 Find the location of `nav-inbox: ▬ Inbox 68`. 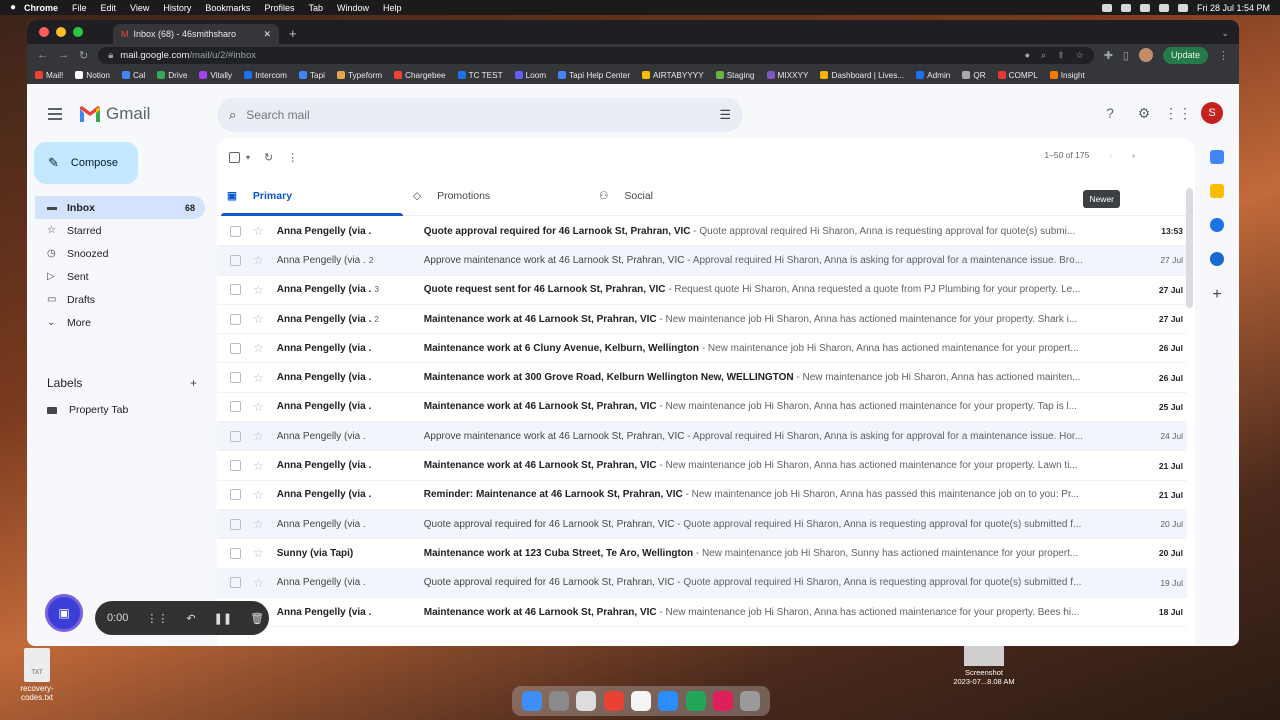

nav-inbox: ▬ Inbox 68 is located at coordinates (120, 207).